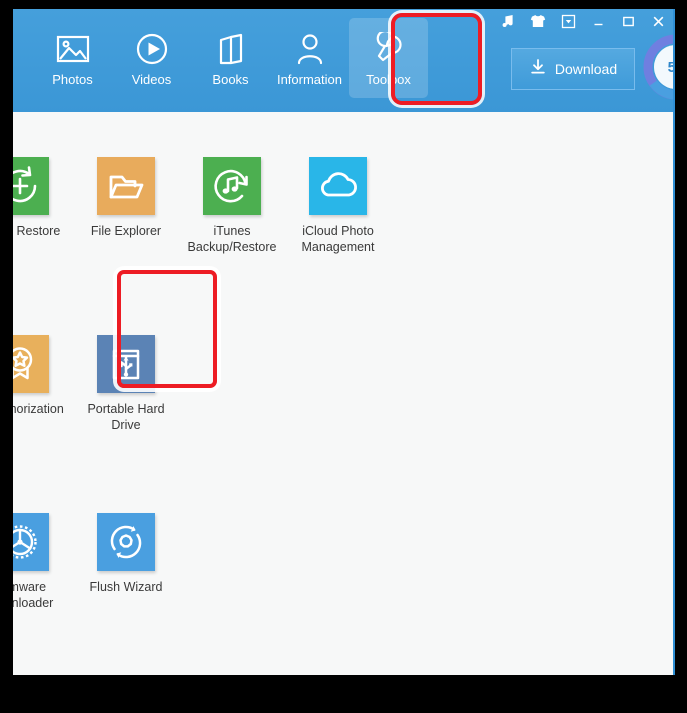 The image size is (687, 713). I want to click on tab-label: Photos, so click(72, 79).